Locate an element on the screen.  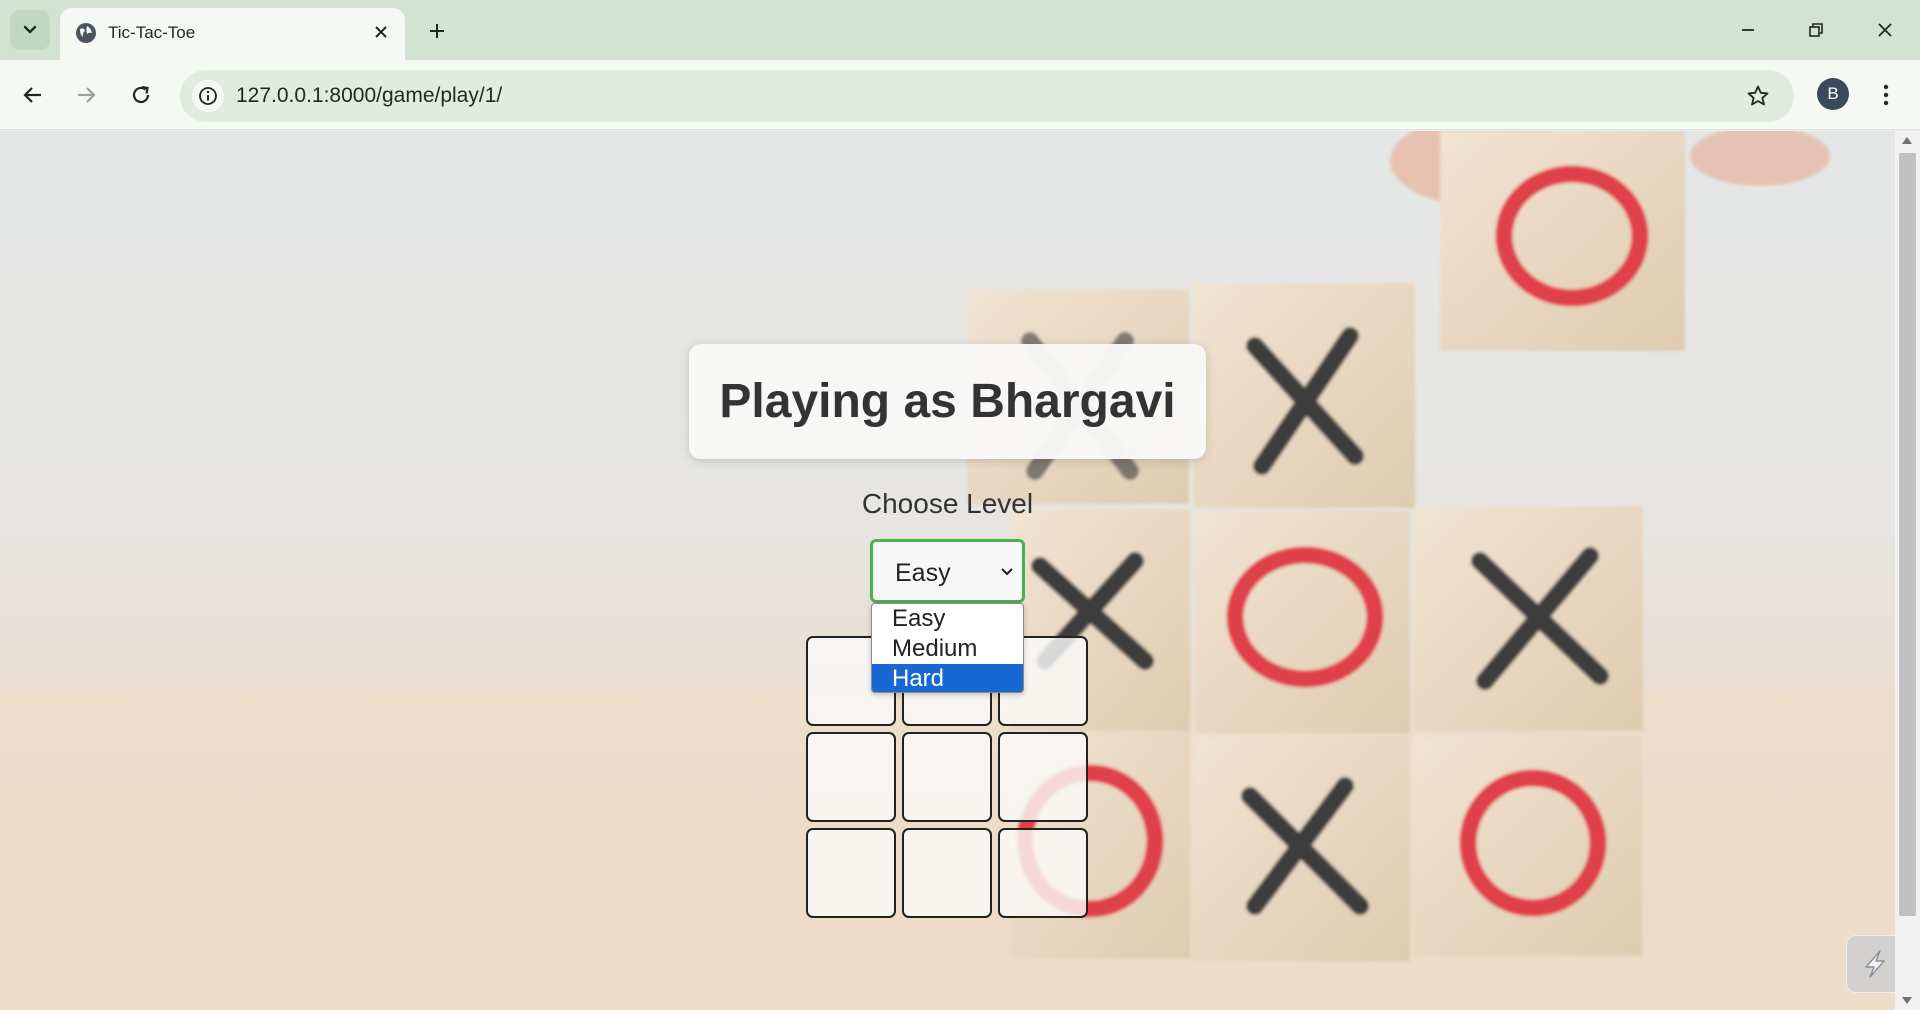
back-button is located at coordinates (33, 95).